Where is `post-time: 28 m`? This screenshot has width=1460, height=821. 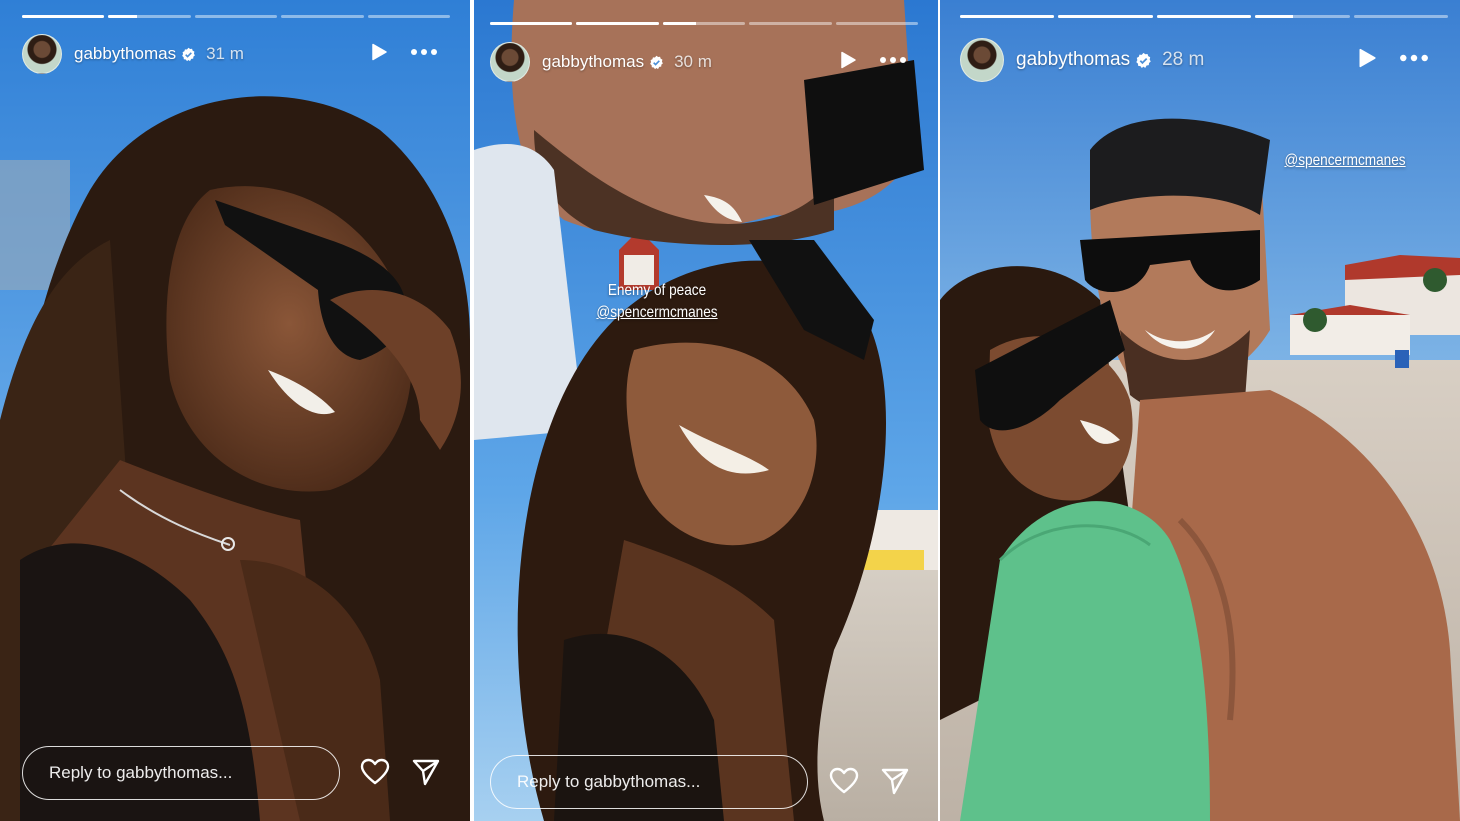
post-time: 28 m is located at coordinates (1183, 59).